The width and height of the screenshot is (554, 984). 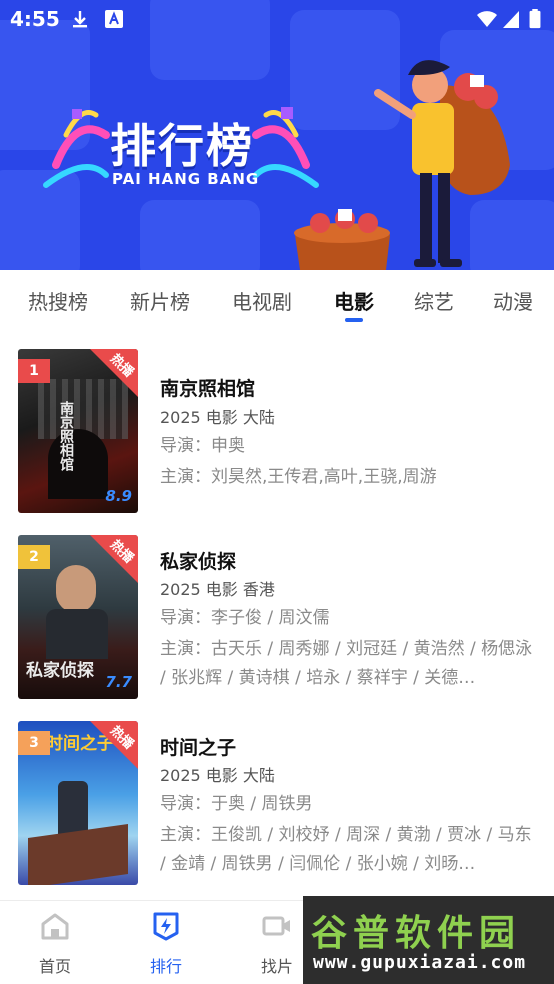 What do you see at coordinates (55, 942) in the screenshot?
I see `nav-home: 首页` at bounding box center [55, 942].